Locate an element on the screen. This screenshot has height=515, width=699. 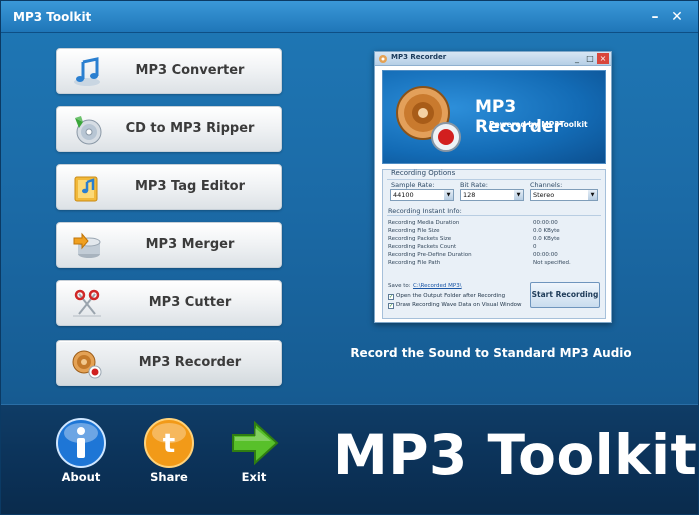
bit-rate-select: 128 ▼ is located at coordinates (492, 195).